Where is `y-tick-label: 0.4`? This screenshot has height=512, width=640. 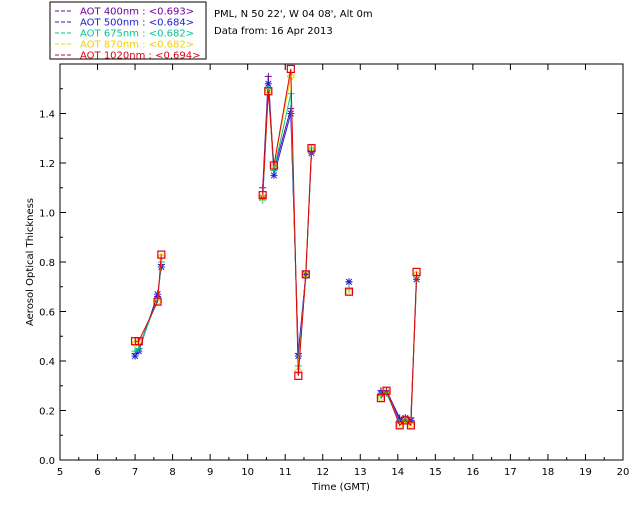
y-tick-label: 0.4 is located at coordinates (47, 362).